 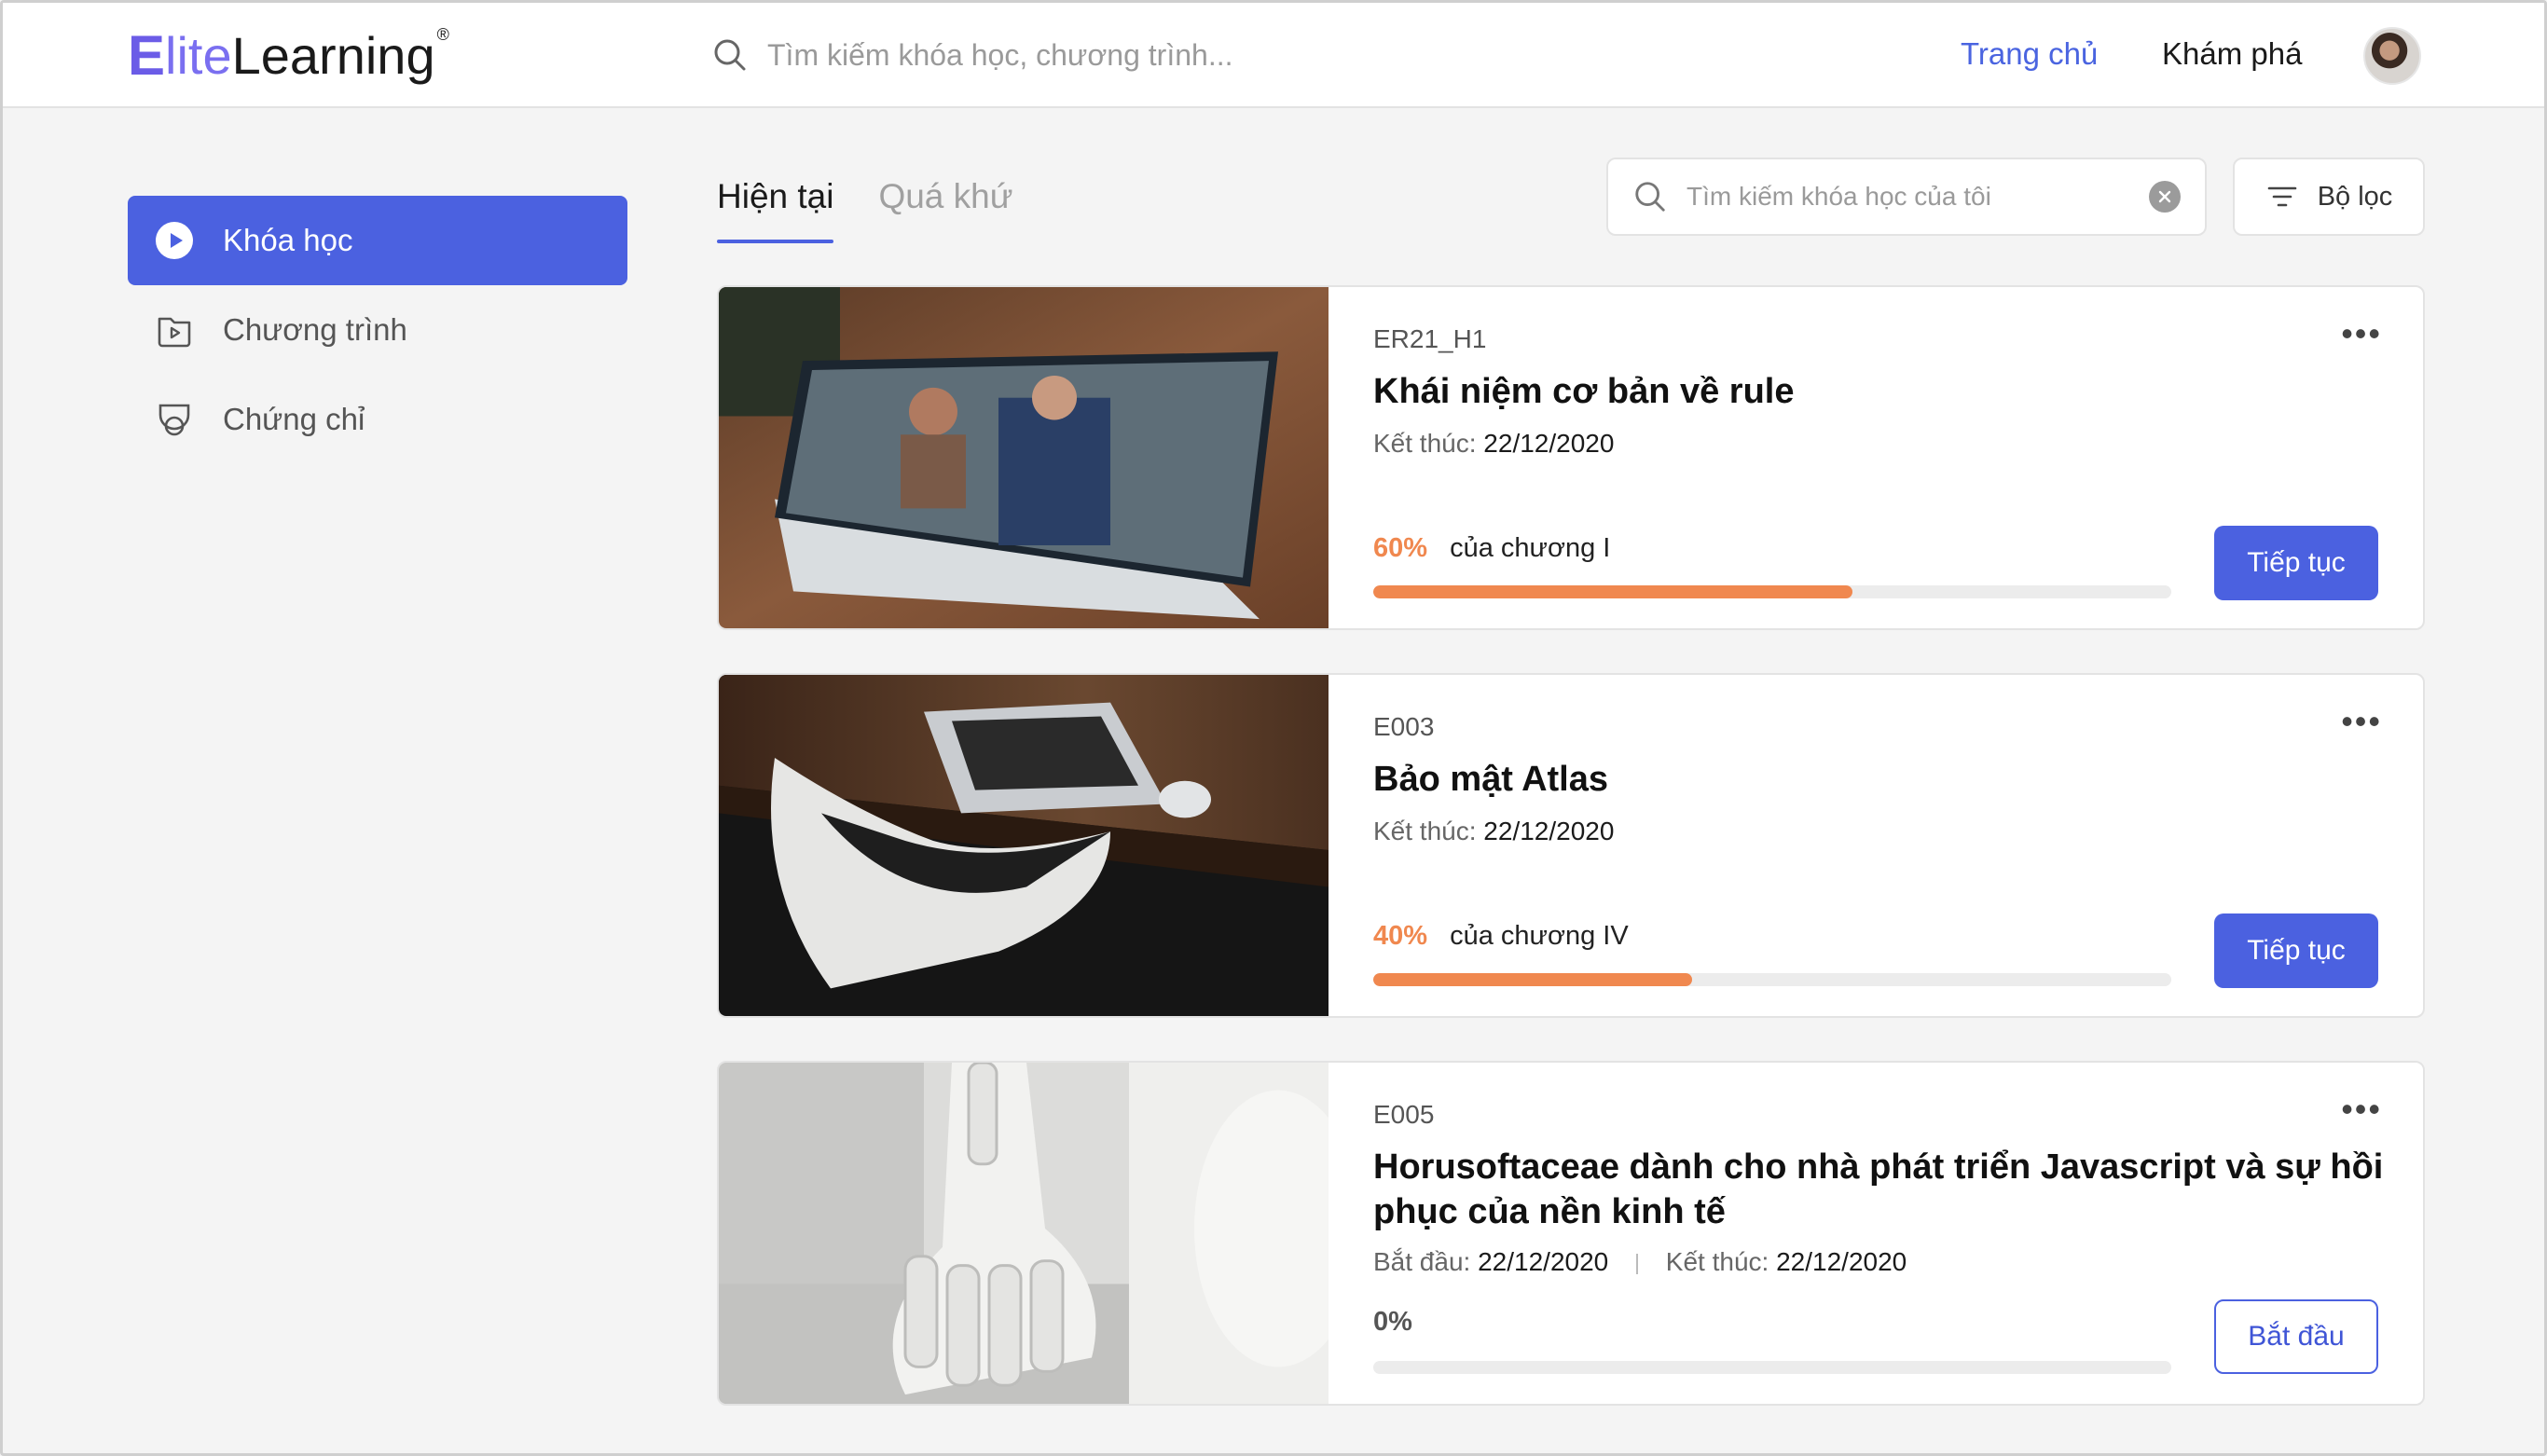 I want to click on sidebar: Khóa học Chương trình Chứng chỉ, so click(x=377, y=330).